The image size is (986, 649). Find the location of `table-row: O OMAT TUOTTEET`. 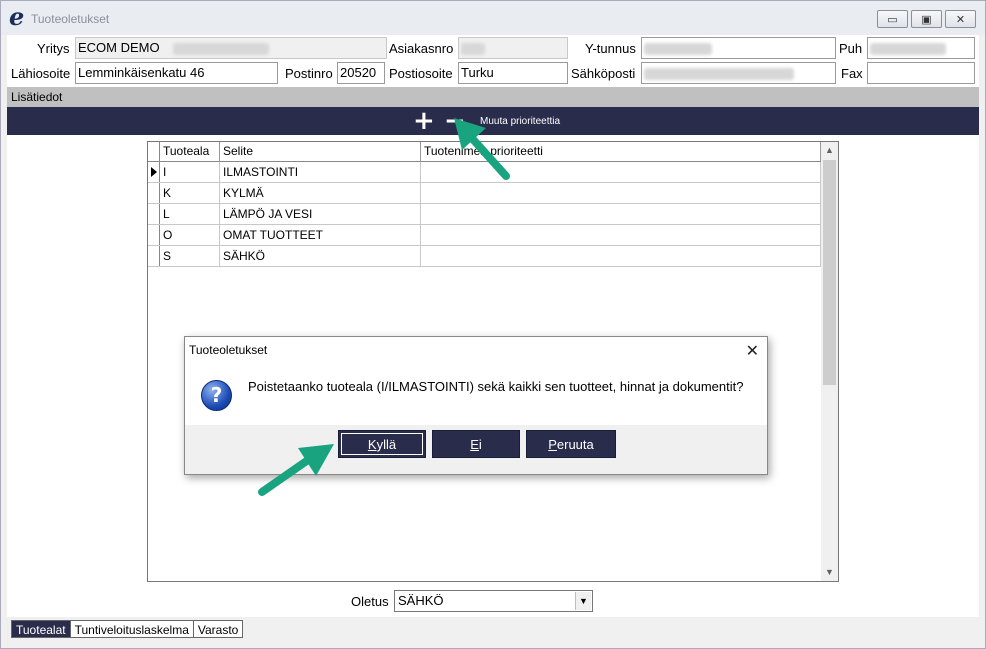

table-row: O OMAT TUOTTEET is located at coordinates (485, 235).